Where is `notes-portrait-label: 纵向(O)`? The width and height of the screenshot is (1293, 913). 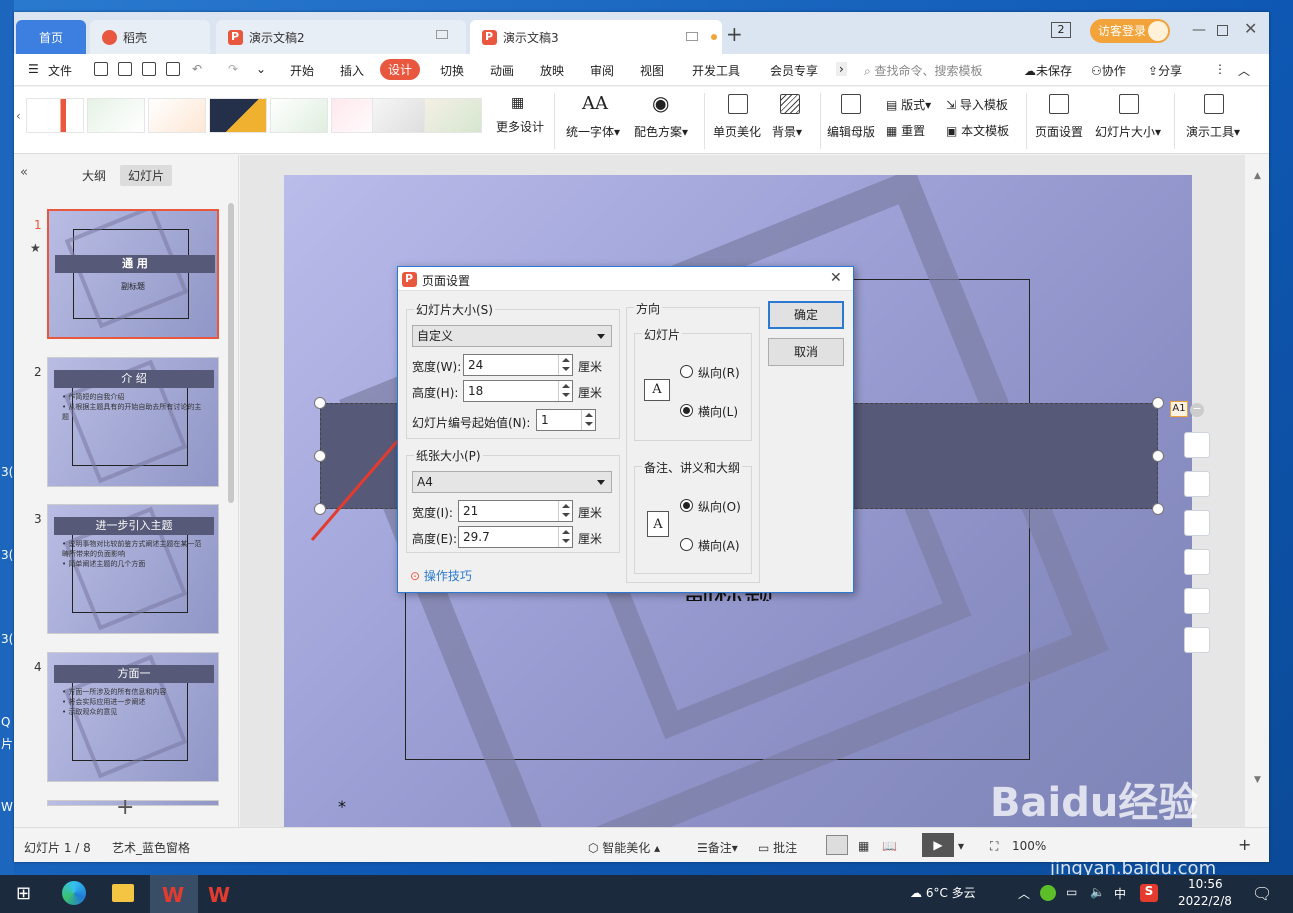
notes-portrait-label: 纵向(O) is located at coordinates (719, 507).